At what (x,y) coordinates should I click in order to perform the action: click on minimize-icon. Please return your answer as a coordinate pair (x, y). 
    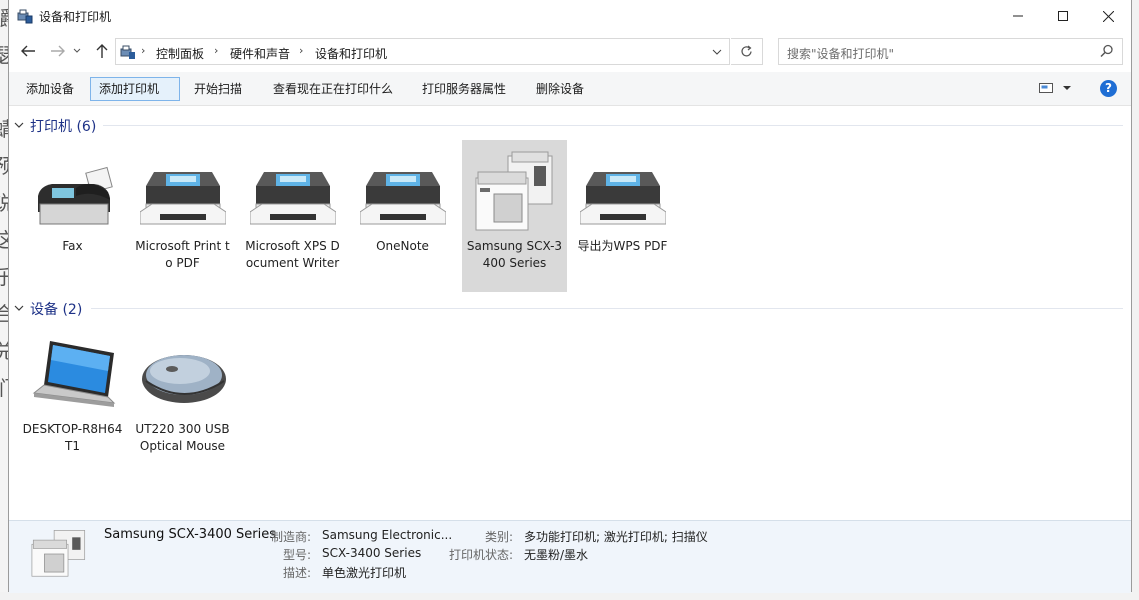
    Looking at the image, I should click on (1018, 16).